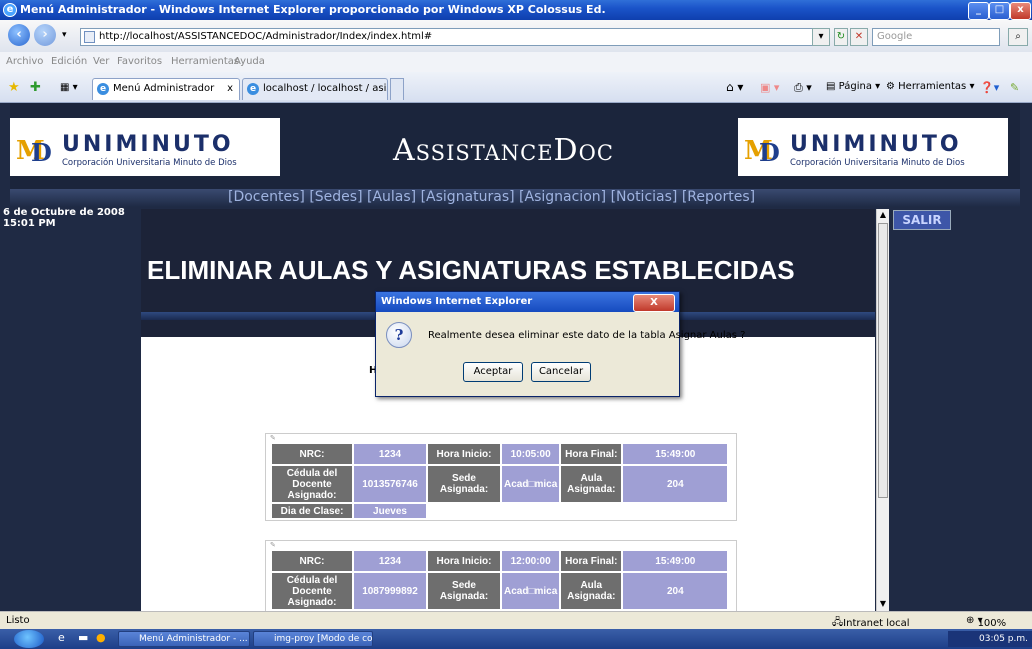 This screenshot has height=649, width=1032. Describe the element at coordinates (205, 61) in the screenshot. I see `menu-herramientas: Herramientas` at that location.